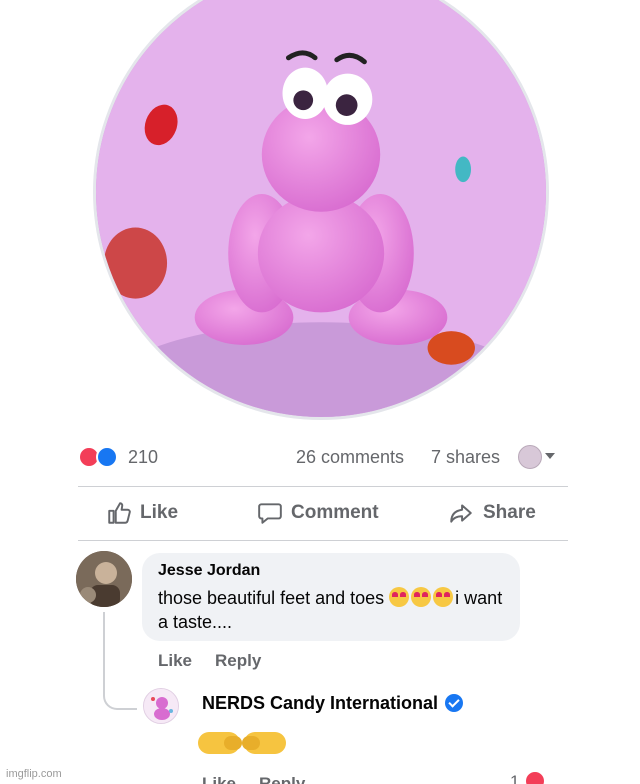  Describe the element at coordinates (219, 779) in the screenshot. I see `reply-like-button: Like` at that location.